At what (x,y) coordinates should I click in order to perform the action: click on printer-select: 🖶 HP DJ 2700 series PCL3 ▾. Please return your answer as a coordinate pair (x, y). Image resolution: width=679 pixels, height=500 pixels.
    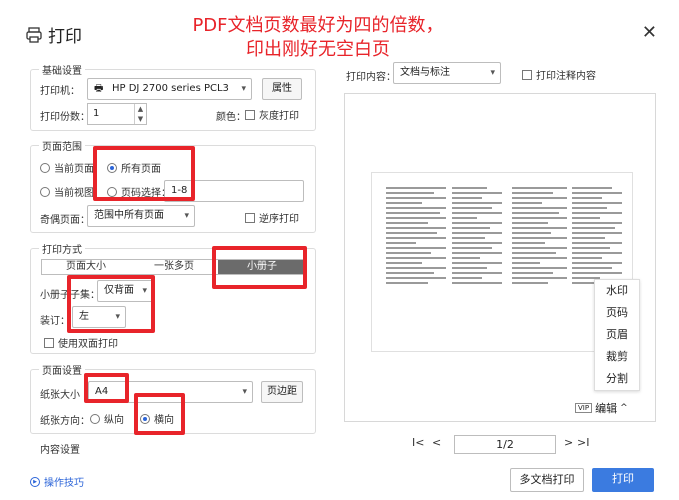
    Looking at the image, I should click on (169, 89).